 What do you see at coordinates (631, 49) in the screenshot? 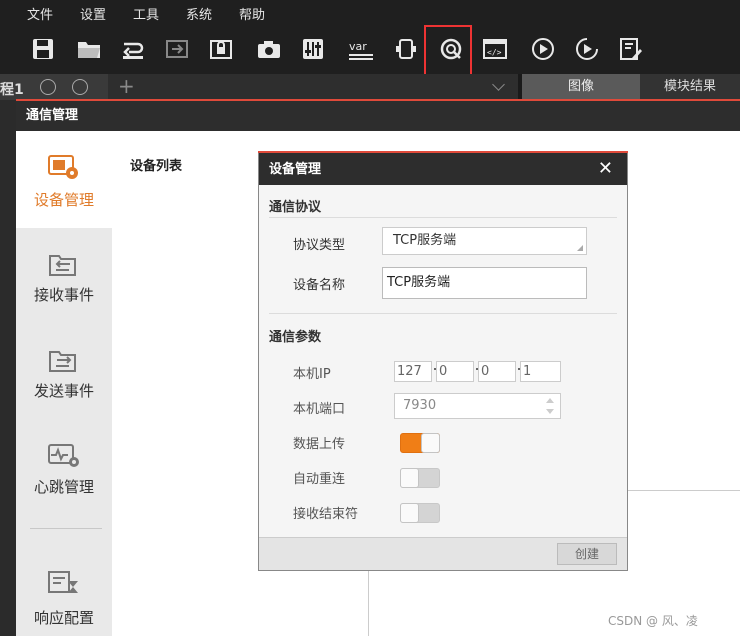
I see `edit-report-icon` at bounding box center [631, 49].